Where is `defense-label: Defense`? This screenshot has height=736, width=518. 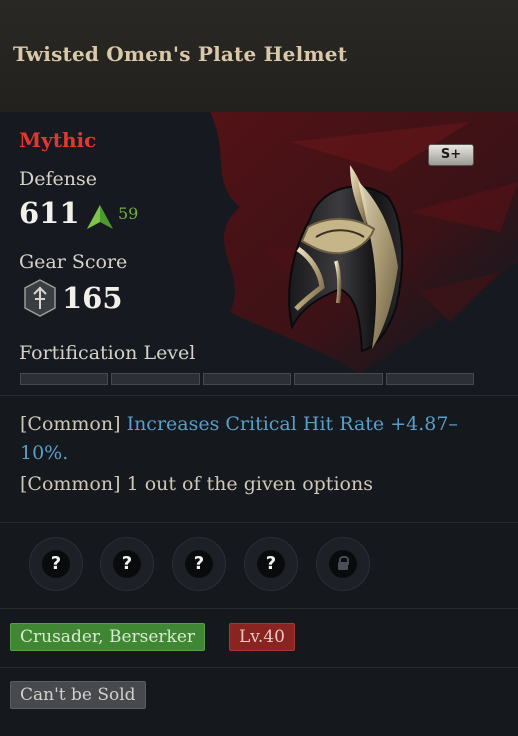
defense-label: Defense is located at coordinates (58, 179).